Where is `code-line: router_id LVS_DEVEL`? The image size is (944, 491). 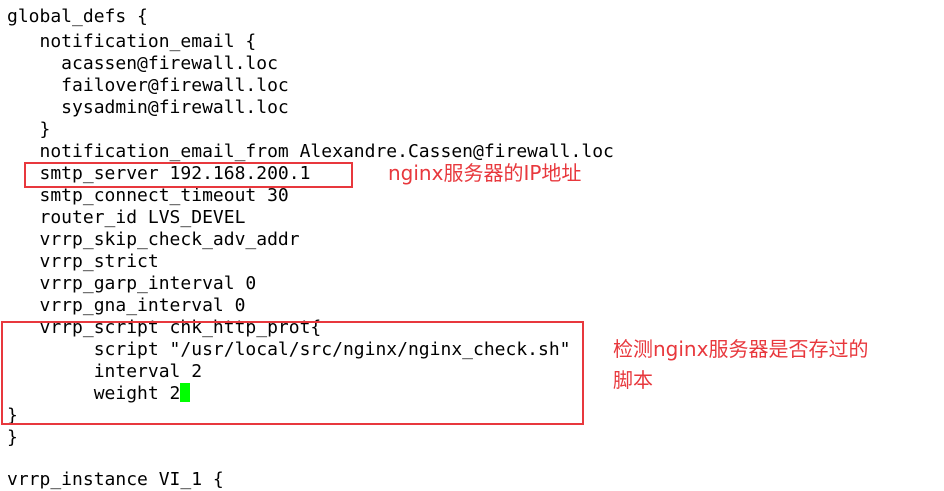
code-line: router_id LVS_DEVEL is located at coordinates (126, 217).